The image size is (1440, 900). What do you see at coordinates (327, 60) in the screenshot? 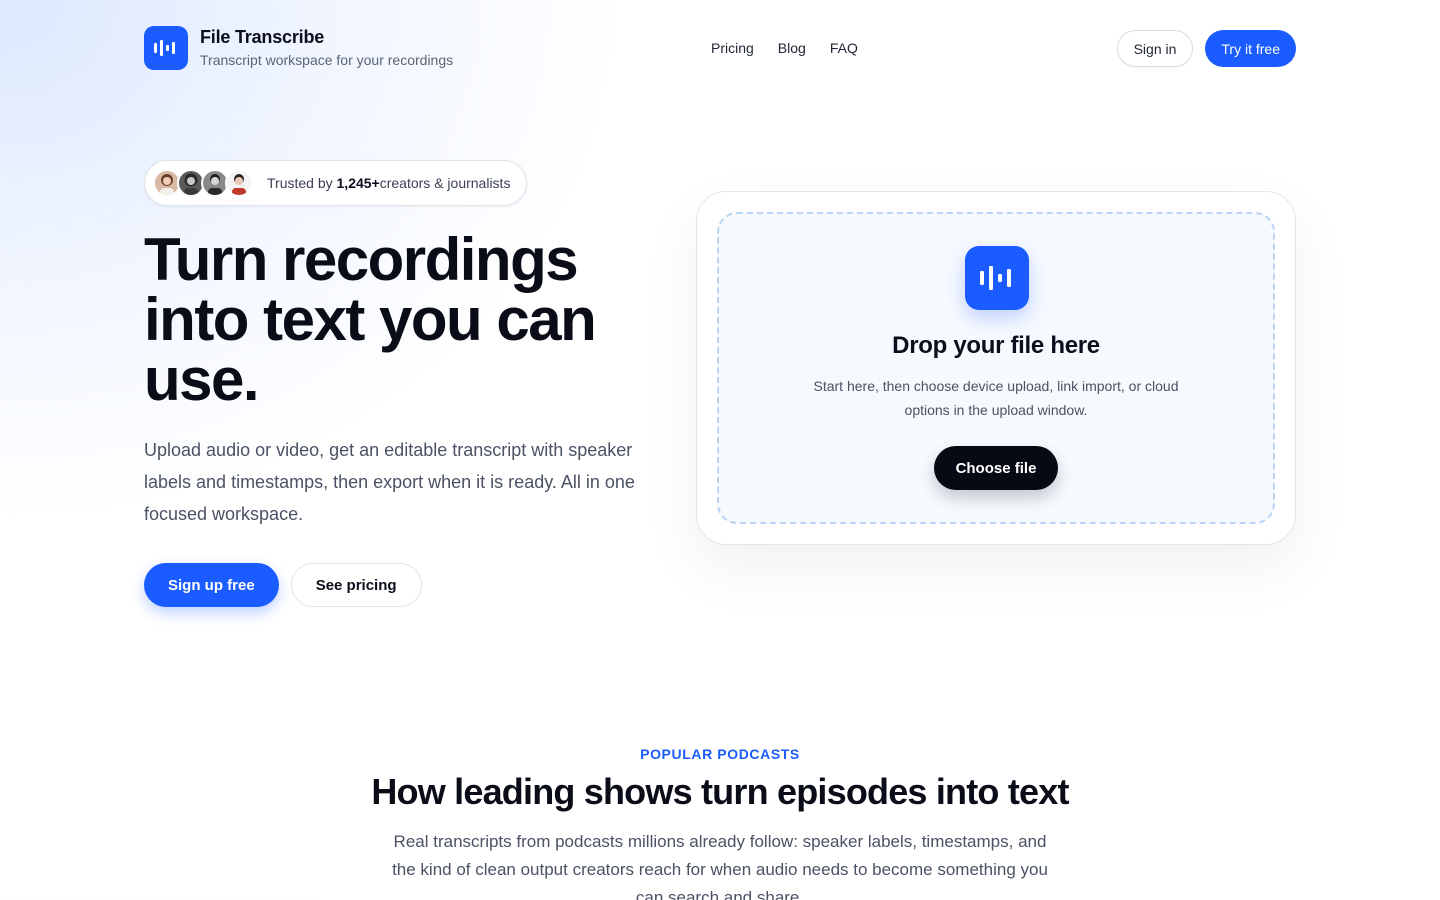
I see `brand-tagline: Transcript workspace for your recordings` at bounding box center [327, 60].